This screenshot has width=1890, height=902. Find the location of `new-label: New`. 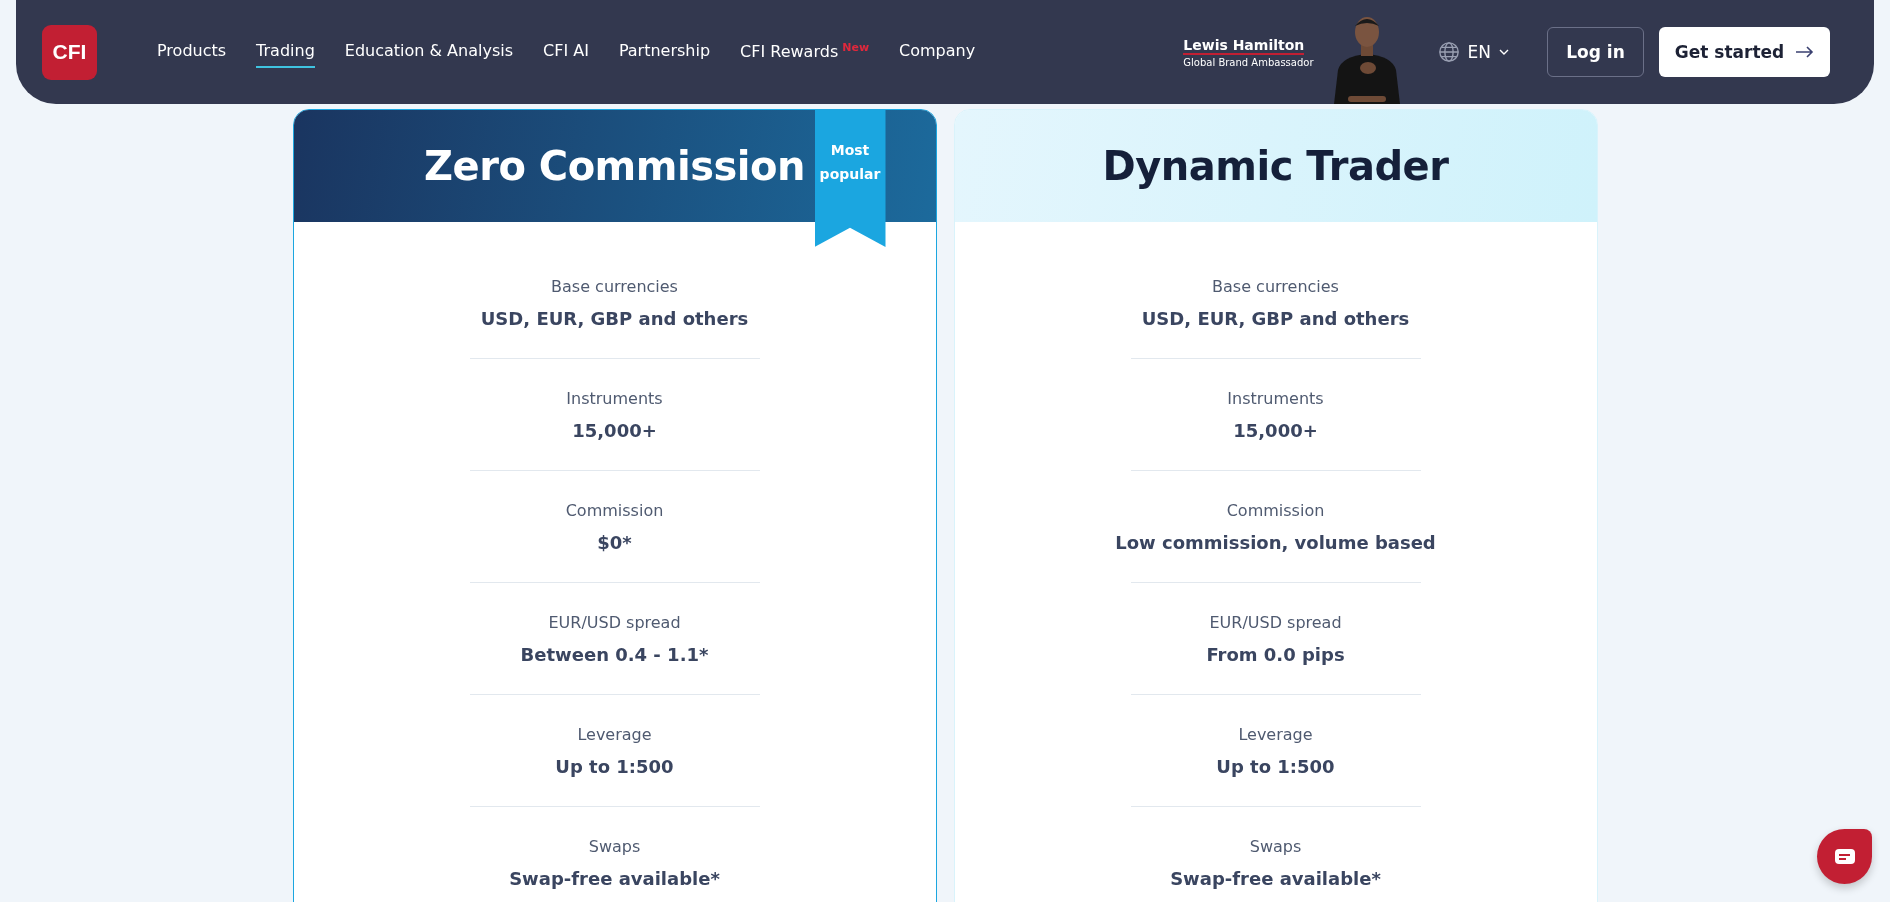

new-label: New is located at coordinates (856, 47).